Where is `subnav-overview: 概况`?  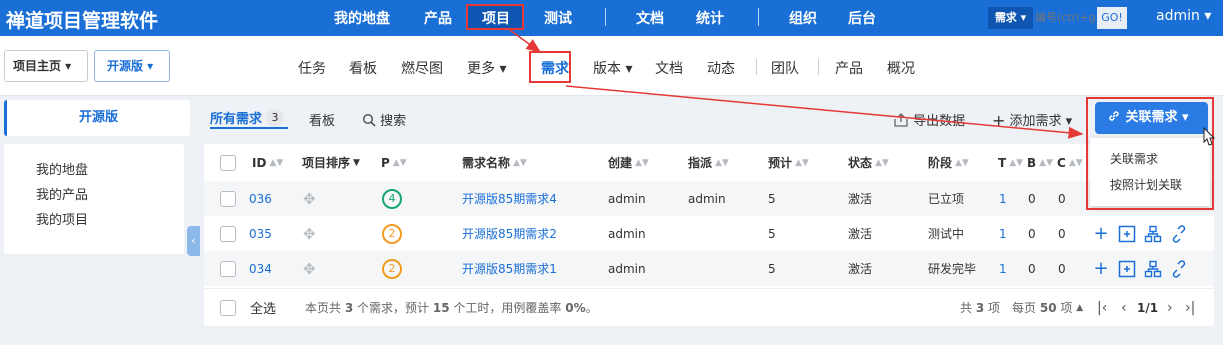
subnav-overview: 概况 is located at coordinates (901, 68).